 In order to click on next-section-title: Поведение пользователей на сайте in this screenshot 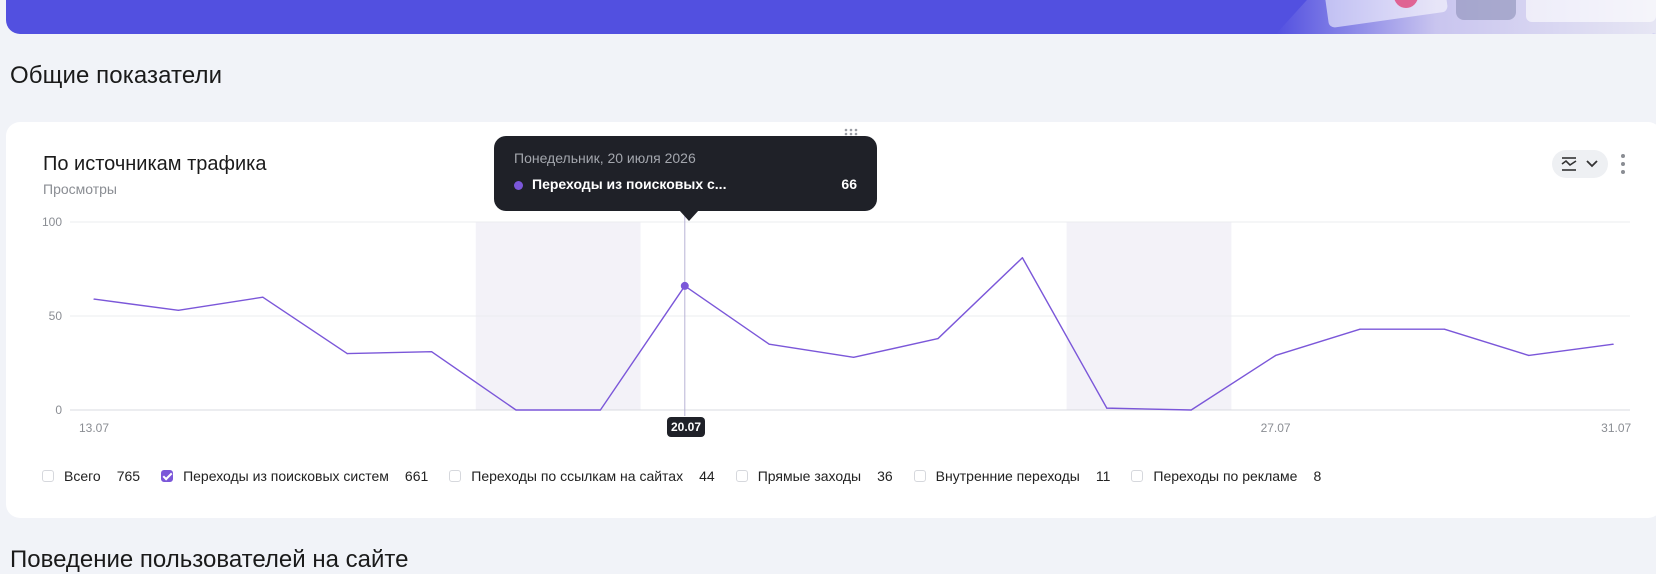, I will do `click(209, 559)`.